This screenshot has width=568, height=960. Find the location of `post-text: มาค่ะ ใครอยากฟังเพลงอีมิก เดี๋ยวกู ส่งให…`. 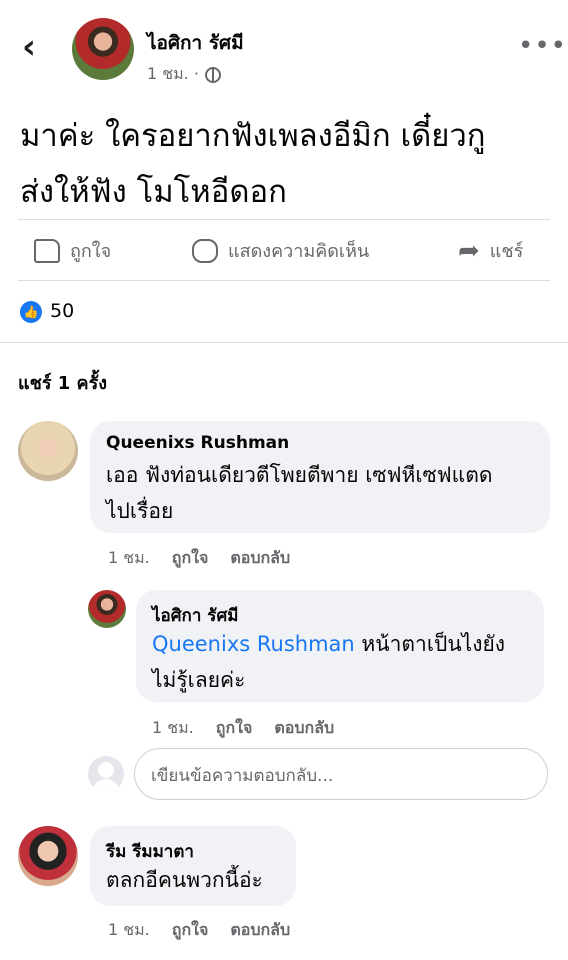

post-text: มาค่ะ ใครอยากฟังเพลงอีมิก เดี๋ยวกู ส่งให… is located at coordinates (285, 164).